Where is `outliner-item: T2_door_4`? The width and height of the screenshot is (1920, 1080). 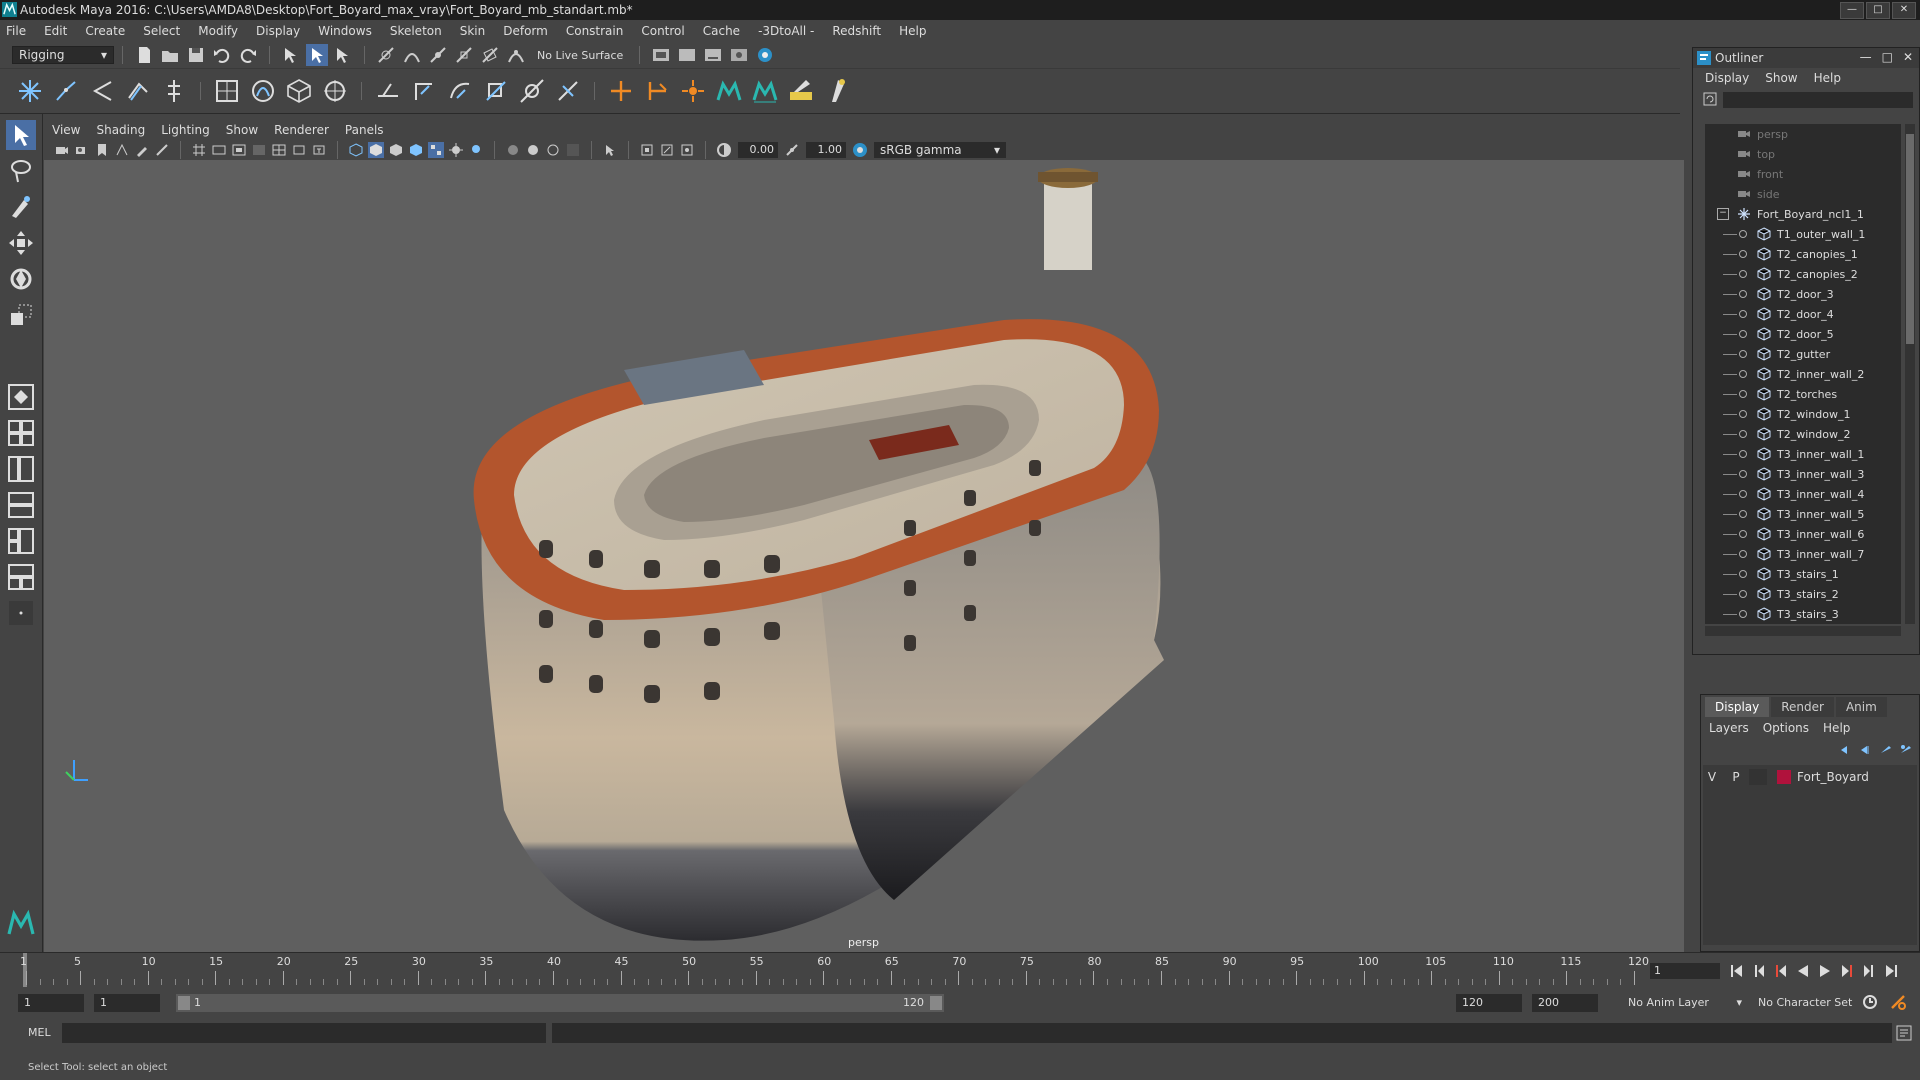
outliner-item: T2_door_4 is located at coordinates (1803, 314).